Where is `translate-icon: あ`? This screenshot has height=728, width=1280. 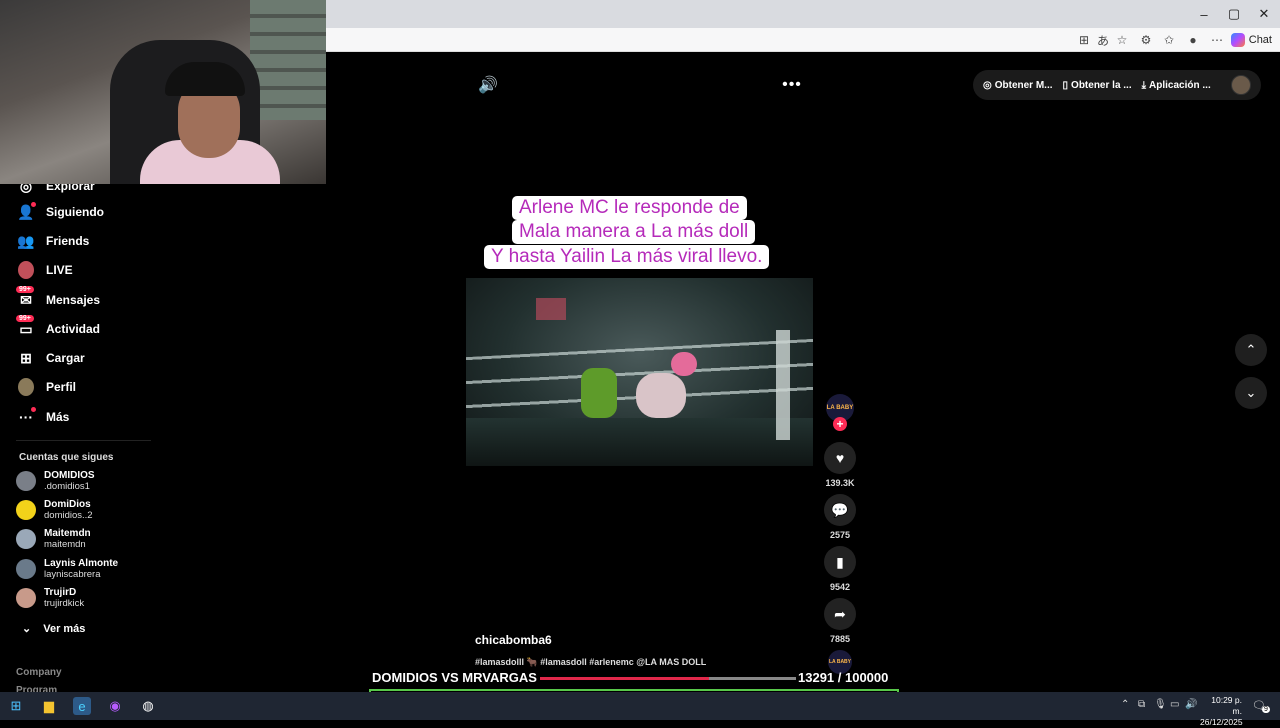
translate-icon: あ is located at coordinates (1103, 40).